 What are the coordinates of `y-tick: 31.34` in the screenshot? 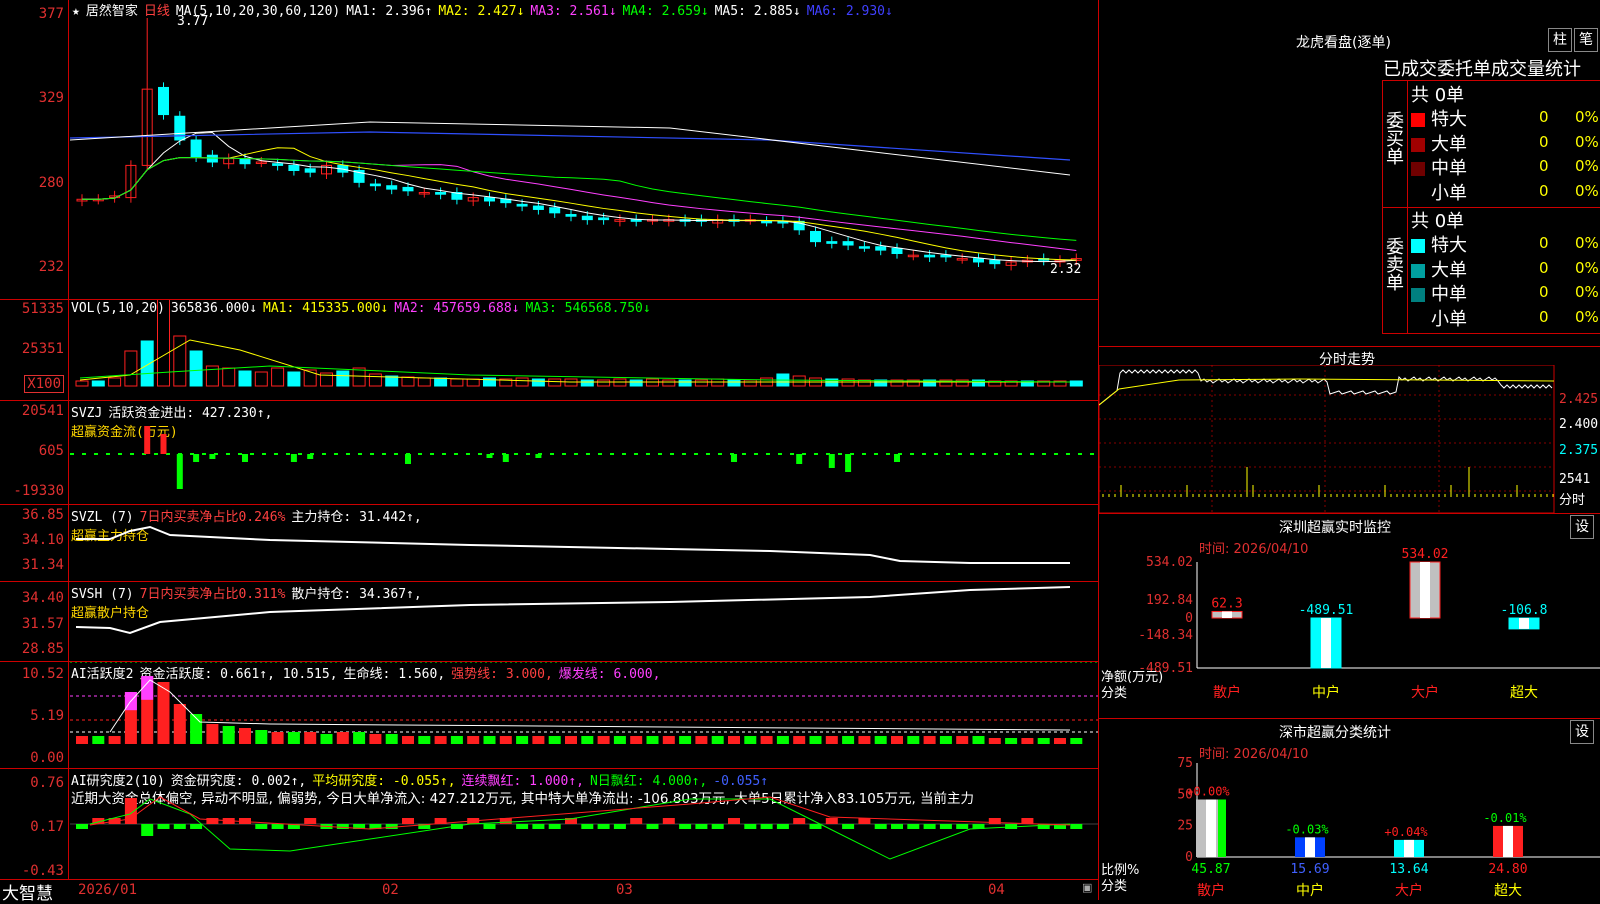 It's located at (42, 565).